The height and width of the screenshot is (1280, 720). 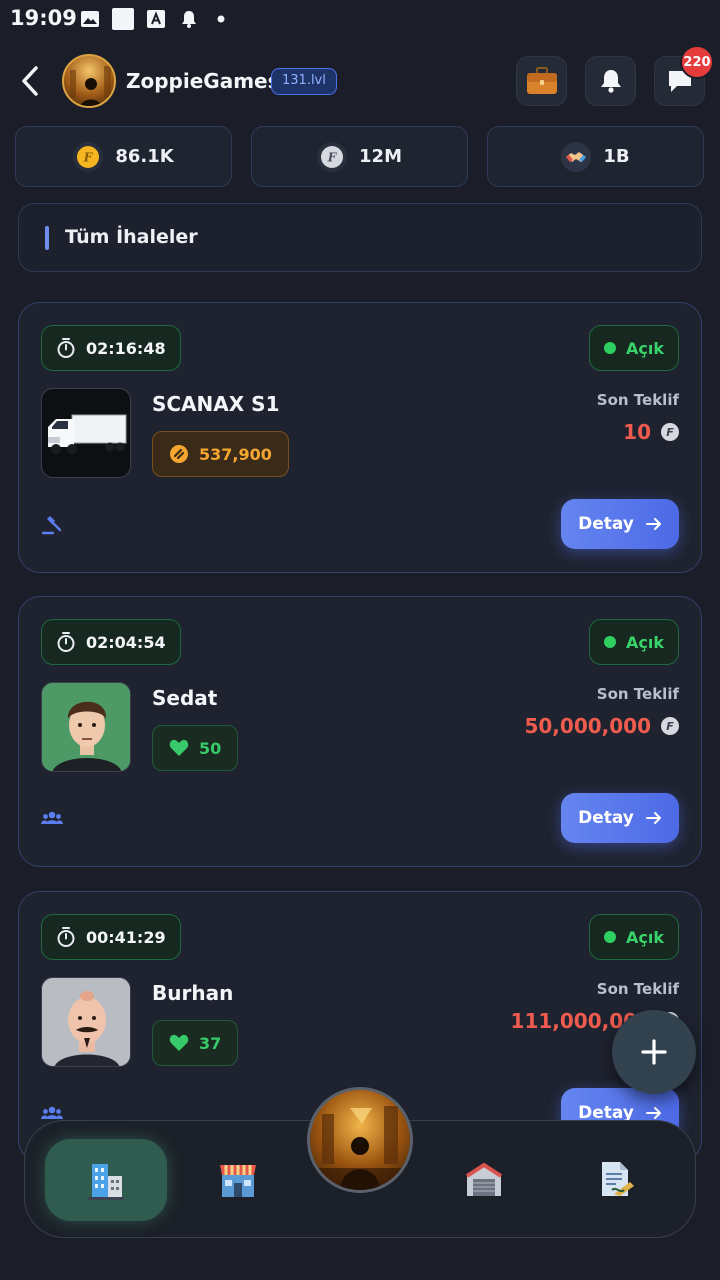 I want to click on garage-icon, so click(x=484, y=1179).